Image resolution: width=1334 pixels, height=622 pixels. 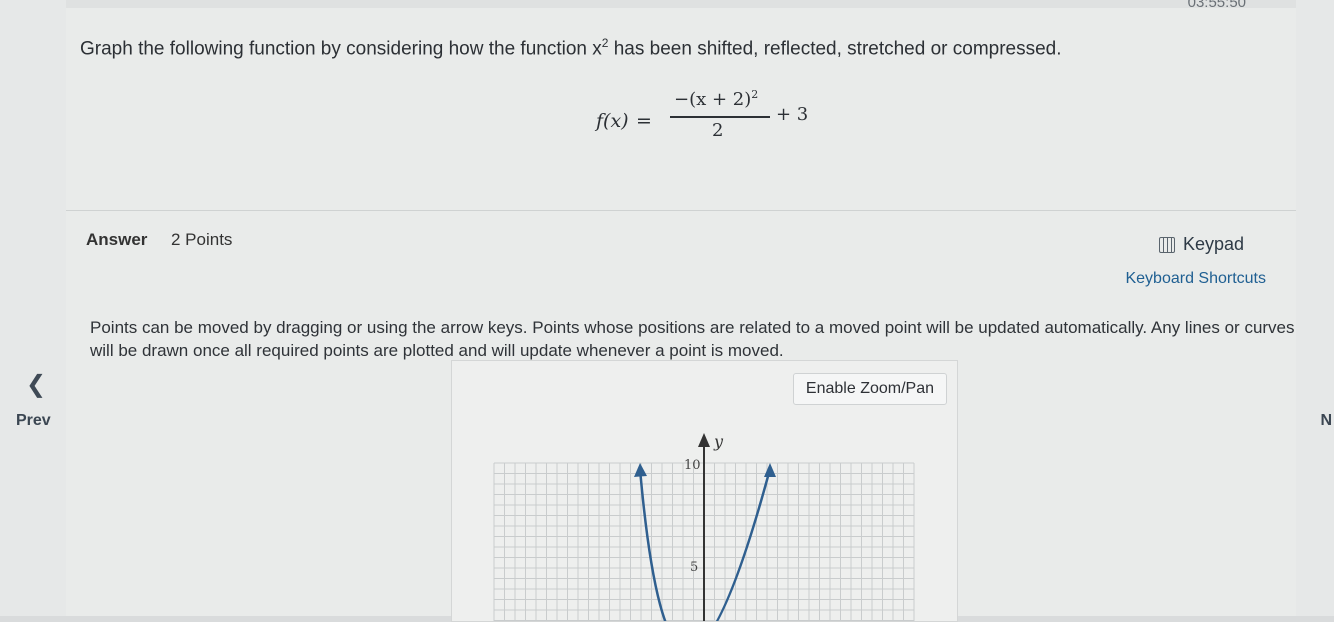 What do you see at coordinates (694, 567) in the screenshot?
I see `y-tick-5: 5` at bounding box center [694, 567].